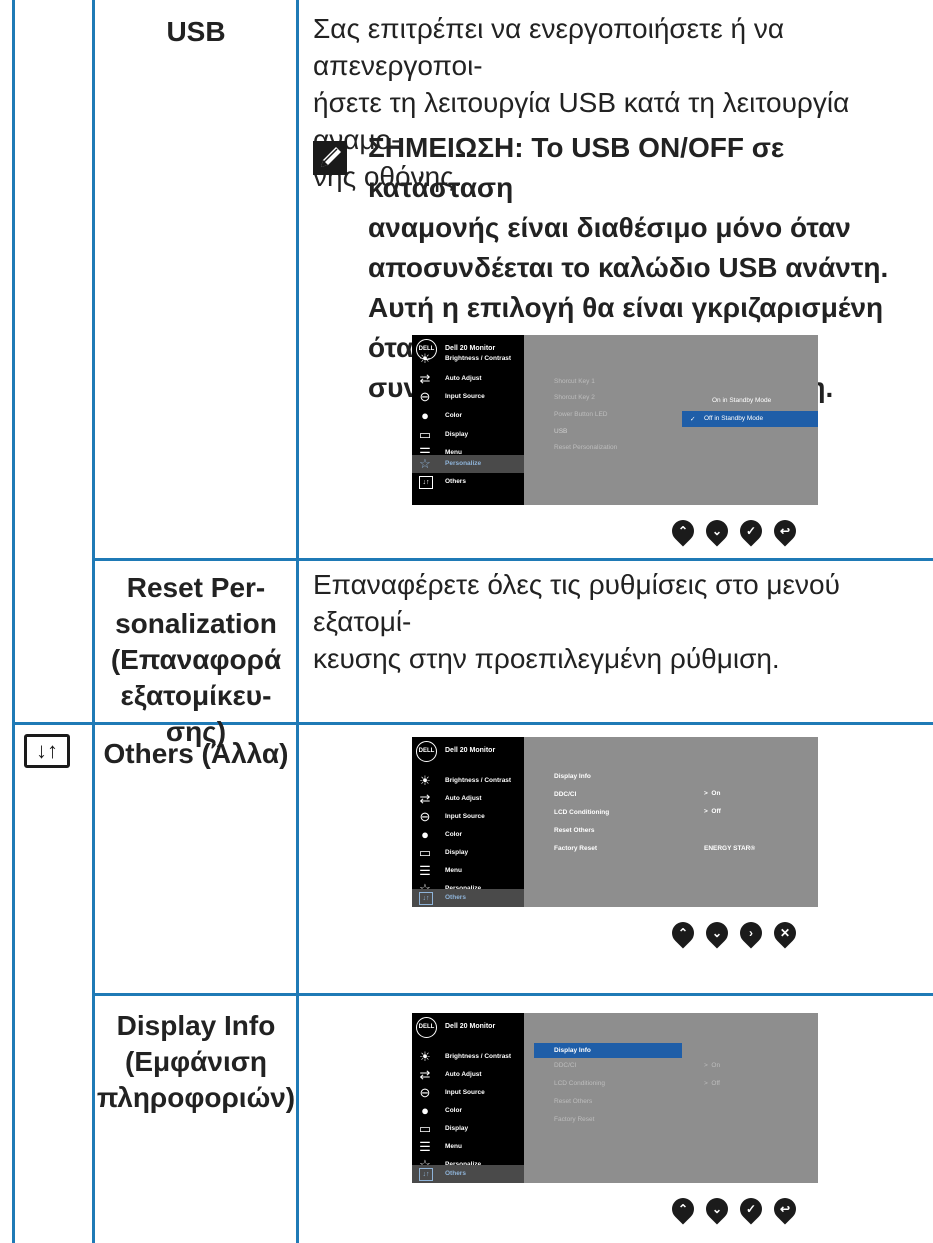  Describe the element at coordinates (470, 1026) in the screenshot. I see `osd-title: Dell 20 Monitor` at that location.